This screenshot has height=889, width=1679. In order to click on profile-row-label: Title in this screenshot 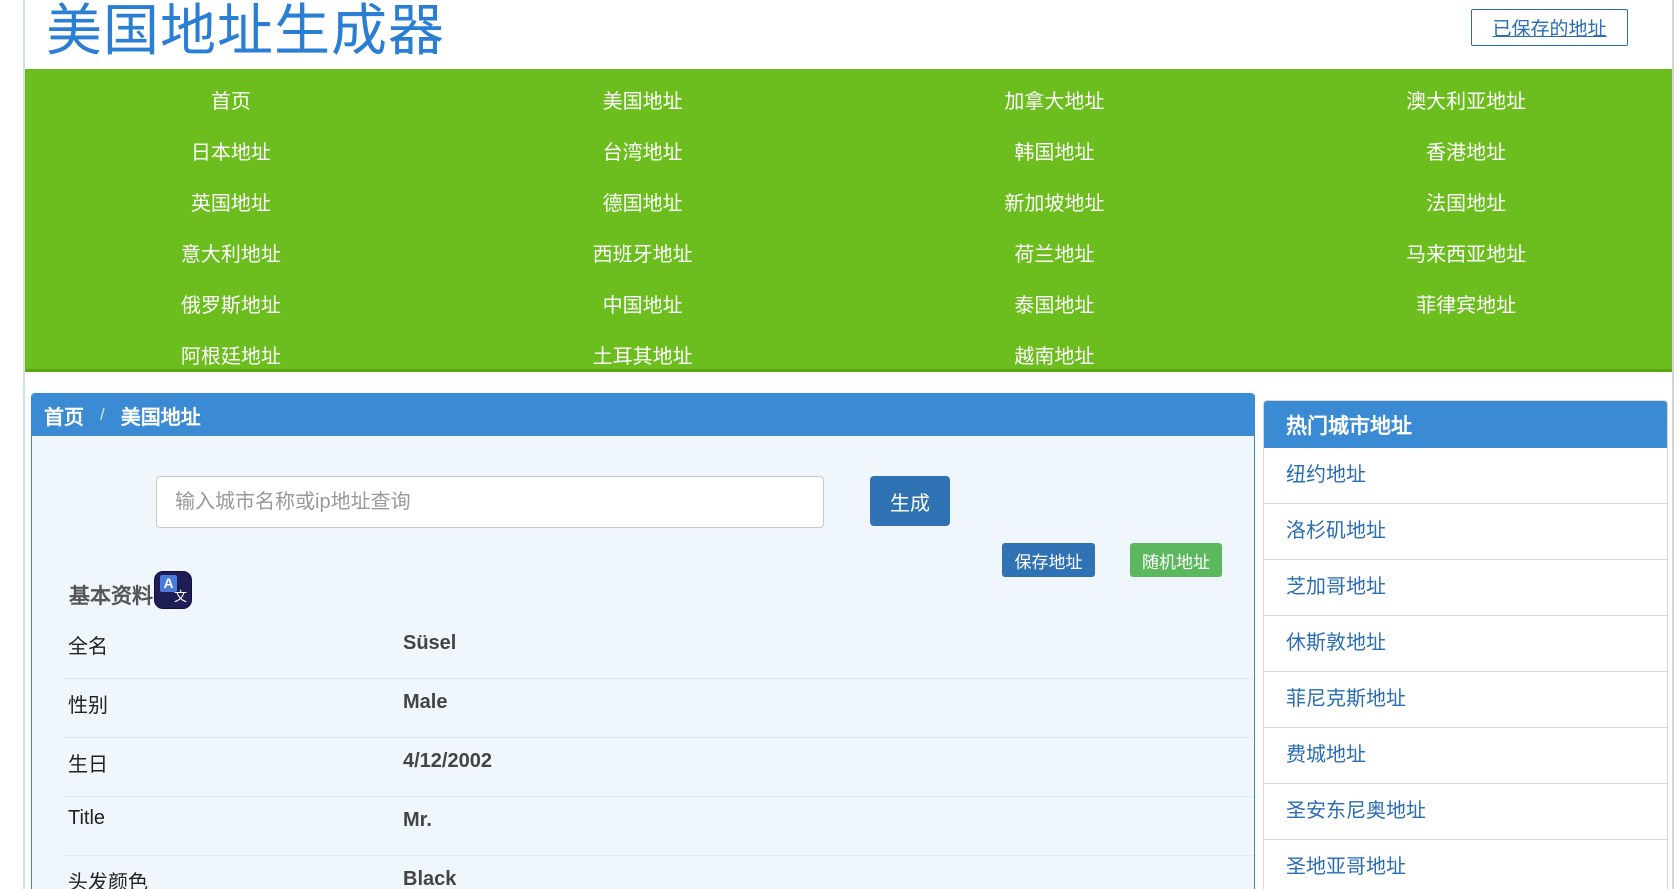, I will do `click(87, 818)`.